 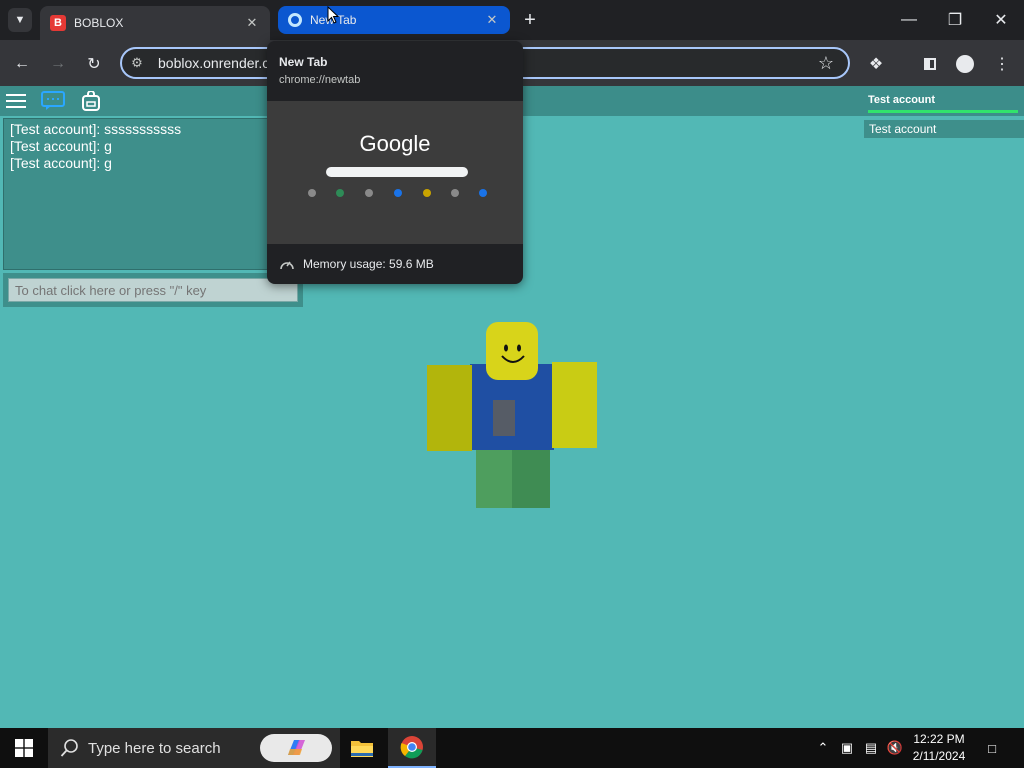 What do you see at coordinates (153, 290) in the screenshot?
I see `chat-input` at bounding box center [153, 290].